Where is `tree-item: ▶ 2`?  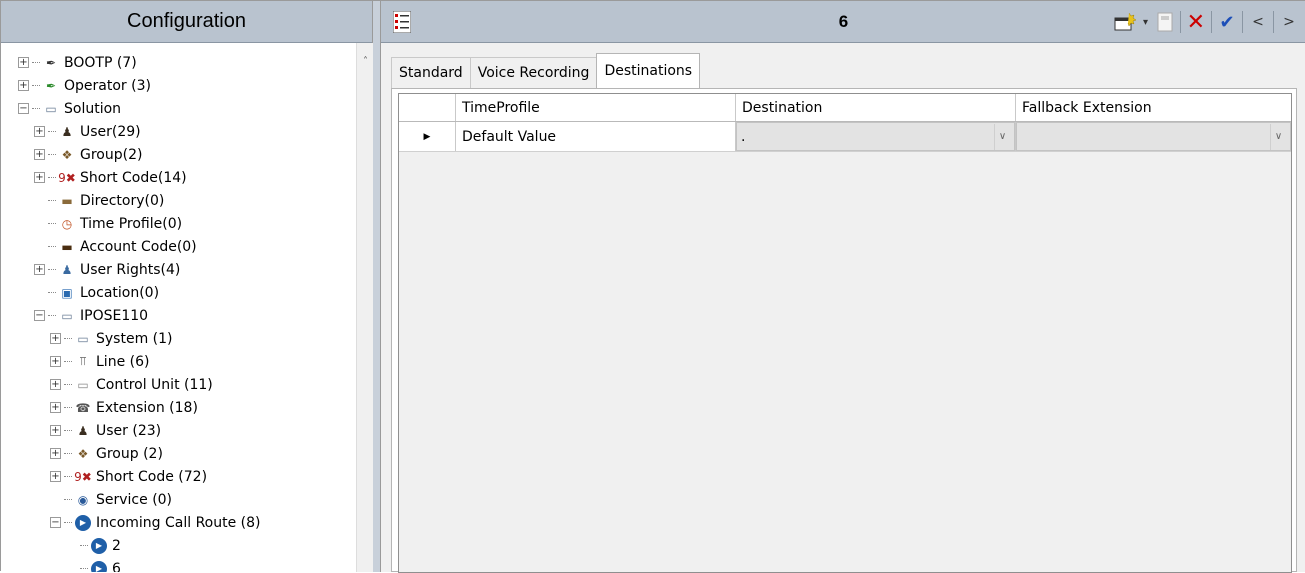 tree-item: ▶ 2 is located at coordinates (93, 545).